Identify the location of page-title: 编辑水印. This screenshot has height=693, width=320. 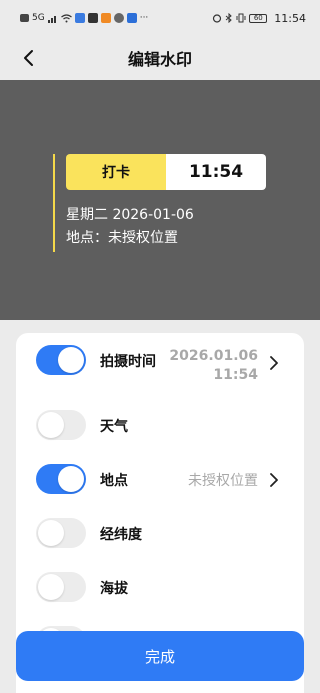
(159, 59).